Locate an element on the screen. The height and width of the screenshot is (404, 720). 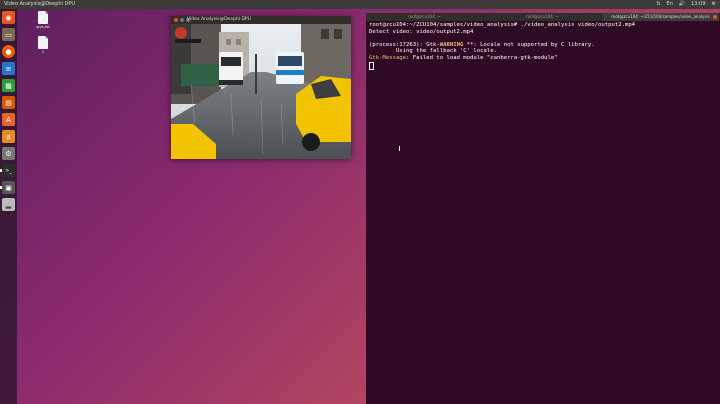
desktop-file-1: grys.txt is located at coordinates (43, 20).